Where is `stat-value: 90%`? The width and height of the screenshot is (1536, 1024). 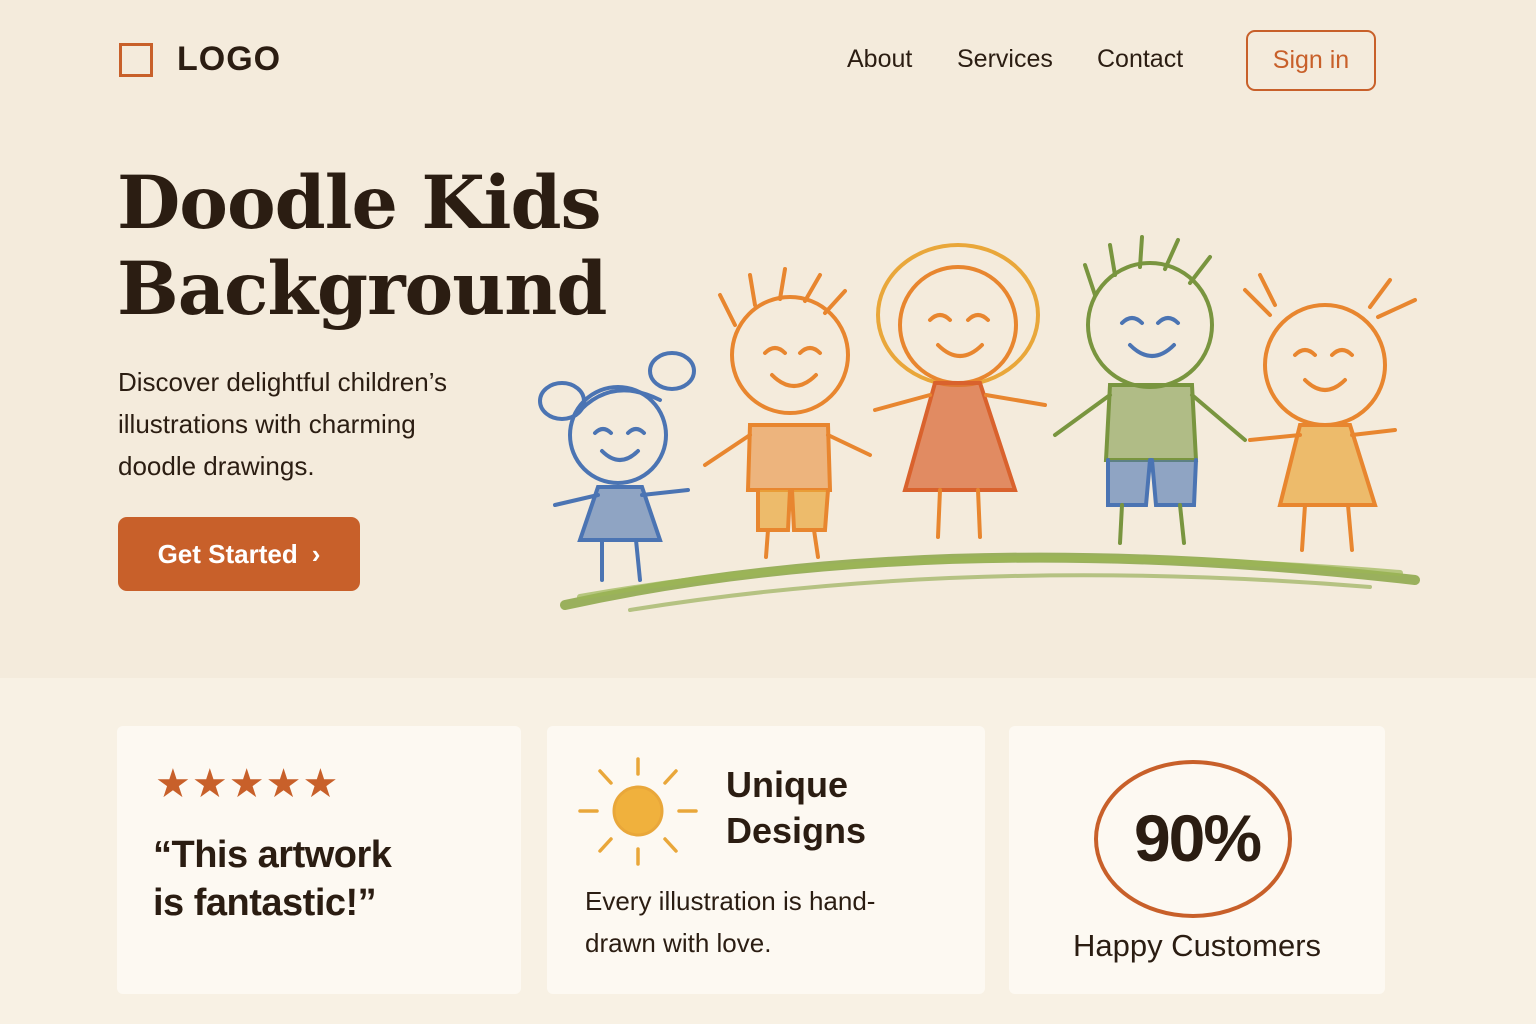 stat-value: 90% is located at coordinates (1197, 838).